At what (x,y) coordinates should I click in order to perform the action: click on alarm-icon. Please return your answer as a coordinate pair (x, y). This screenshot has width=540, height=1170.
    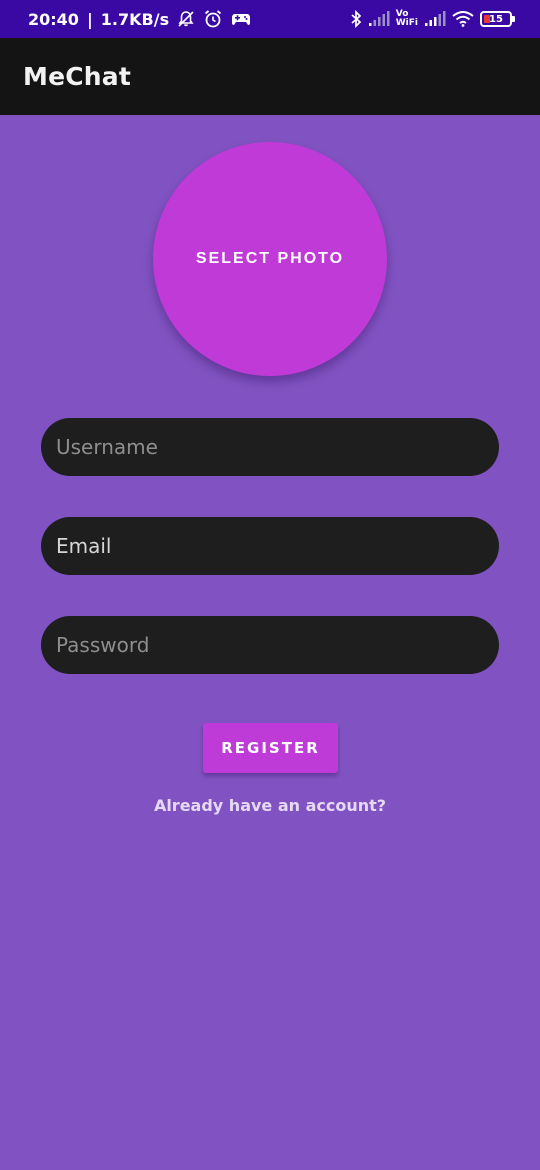
    Looking at the image, I should click on (213, 19).